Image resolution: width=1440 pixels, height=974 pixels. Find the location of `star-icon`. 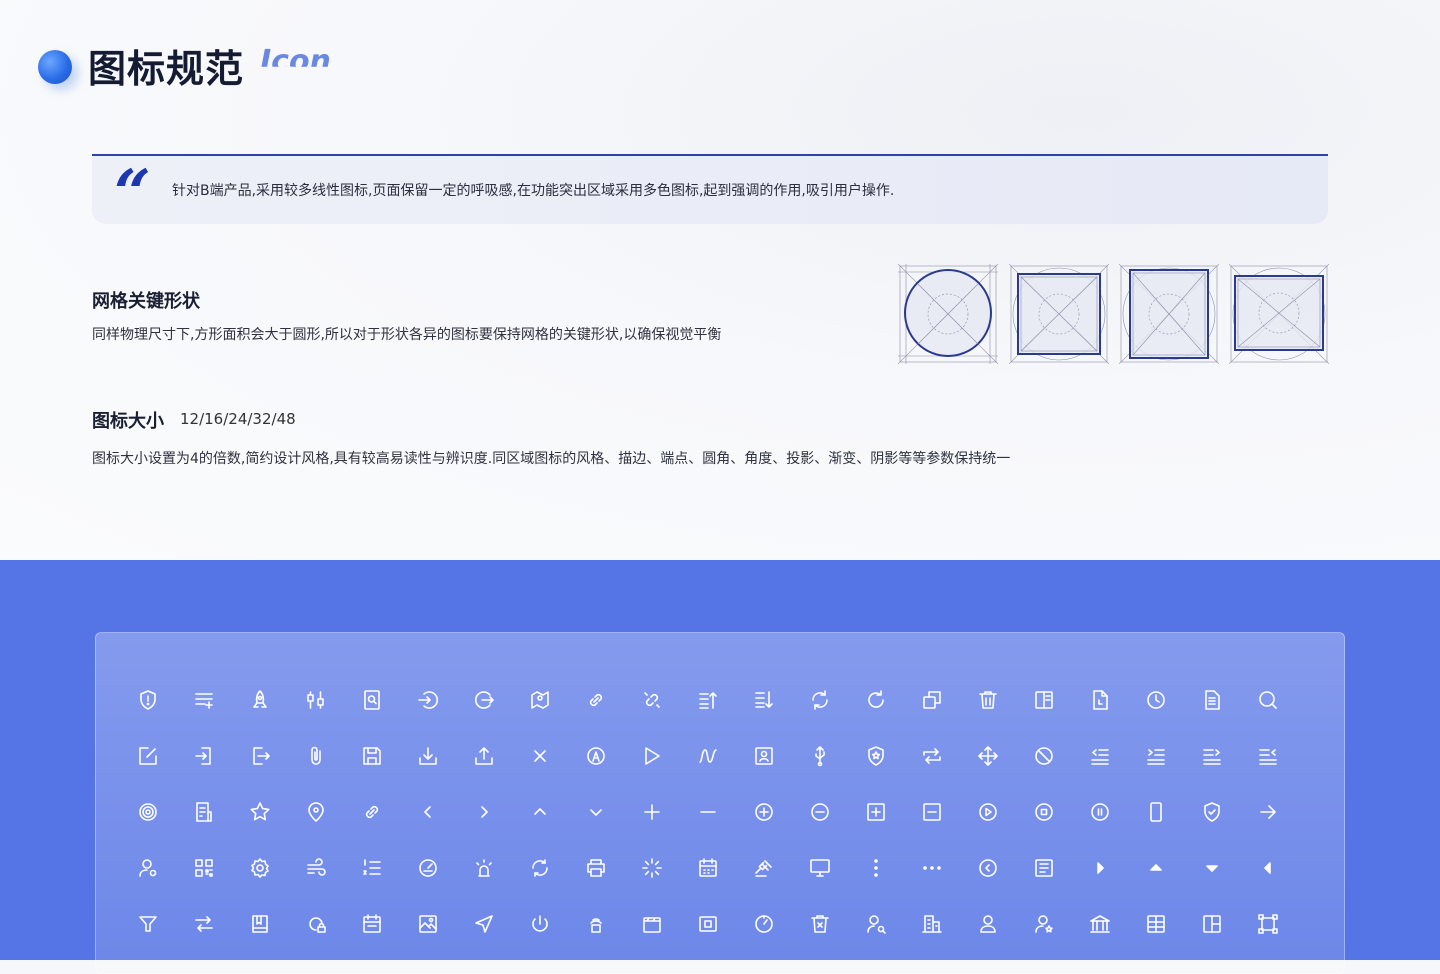

star-icon is located at coordinates (260, 812).